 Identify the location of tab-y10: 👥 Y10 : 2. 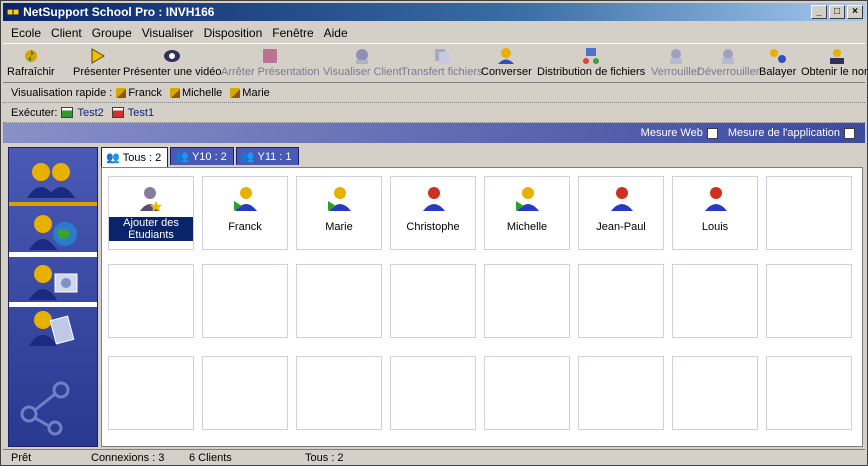
(202, 156).